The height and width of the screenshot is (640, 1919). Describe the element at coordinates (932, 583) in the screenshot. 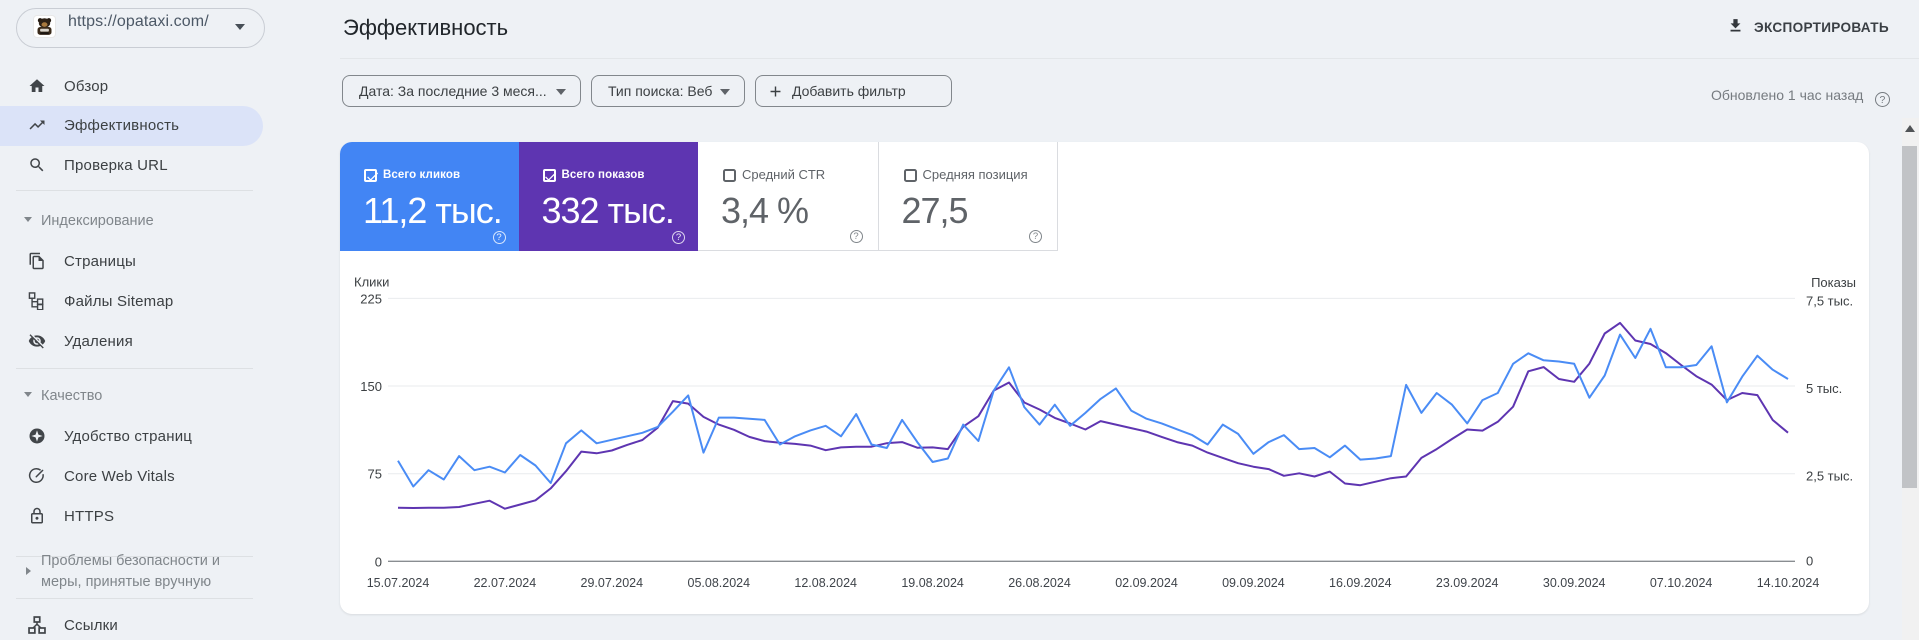

I see `svg-text: 19.08.2024` at that location.